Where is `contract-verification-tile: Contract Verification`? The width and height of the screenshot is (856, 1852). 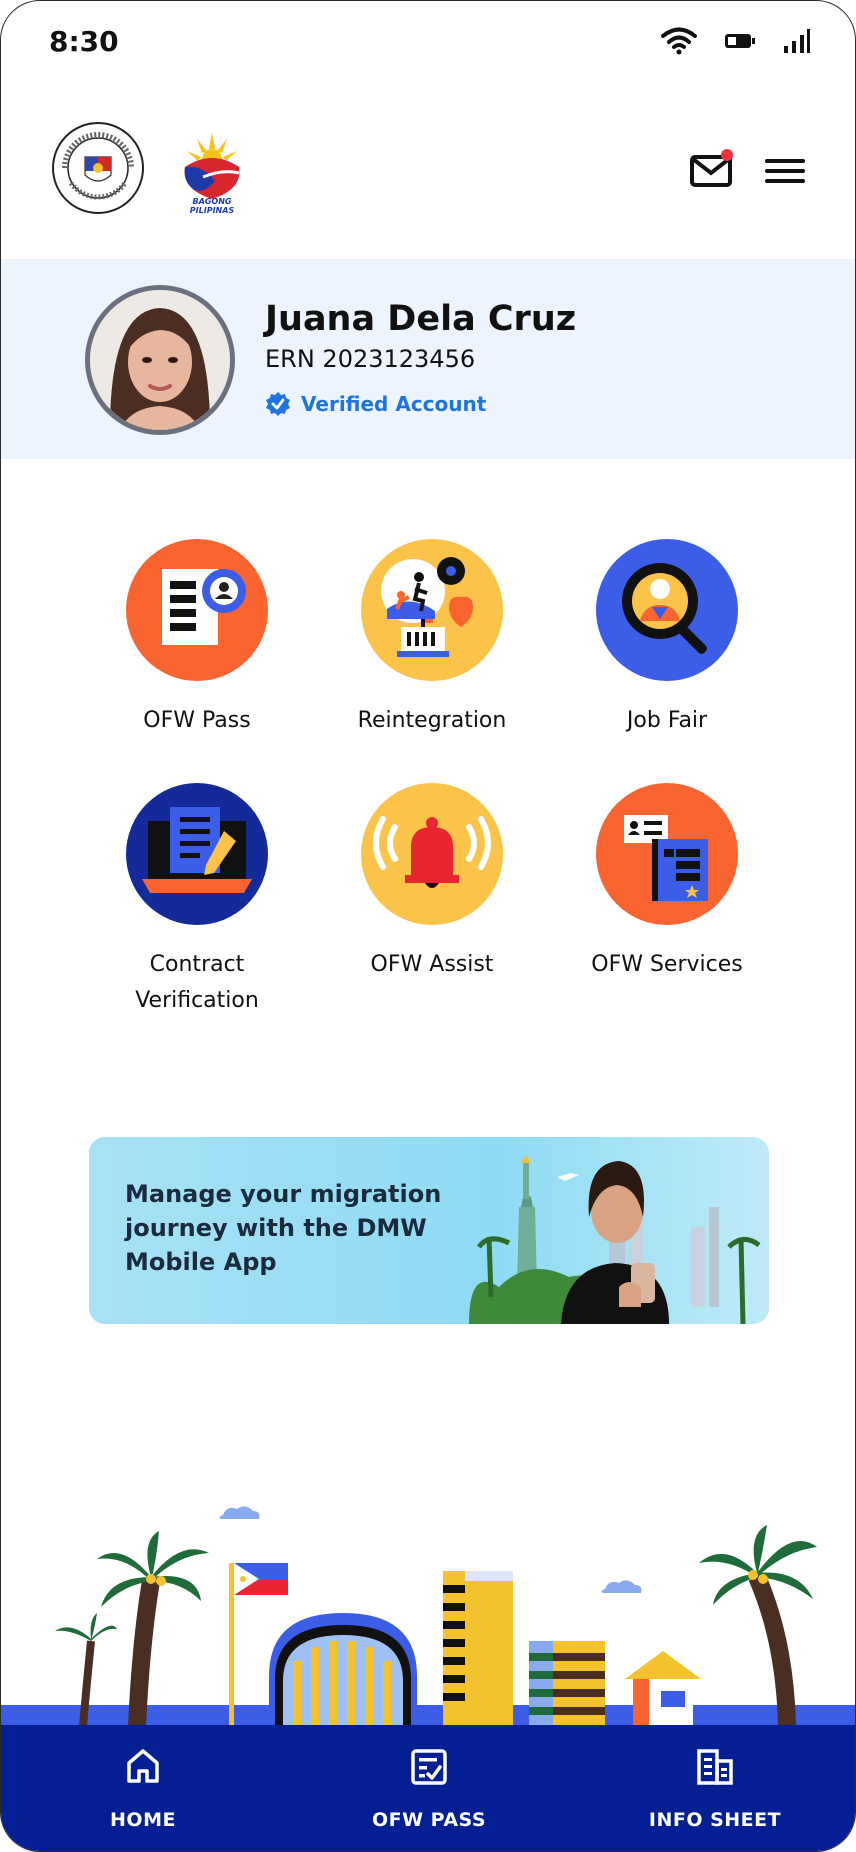
contract-verification-tile: Contract Verification is located at coordinates (197, 901).